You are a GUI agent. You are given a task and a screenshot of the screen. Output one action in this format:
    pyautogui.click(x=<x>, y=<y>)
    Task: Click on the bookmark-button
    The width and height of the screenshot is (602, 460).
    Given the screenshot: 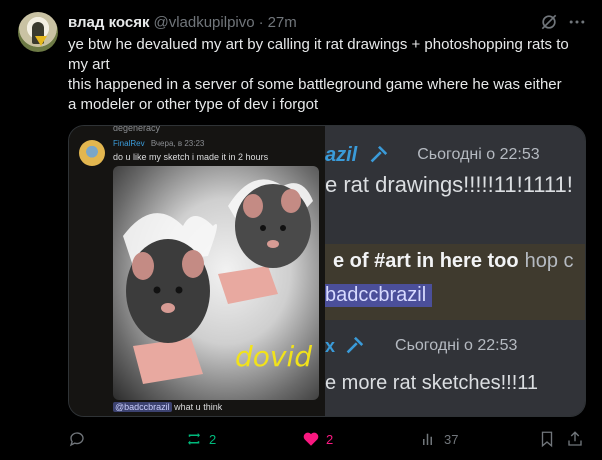 What is the action you would take?
    pyautogui.click(x=547, y=439)
    